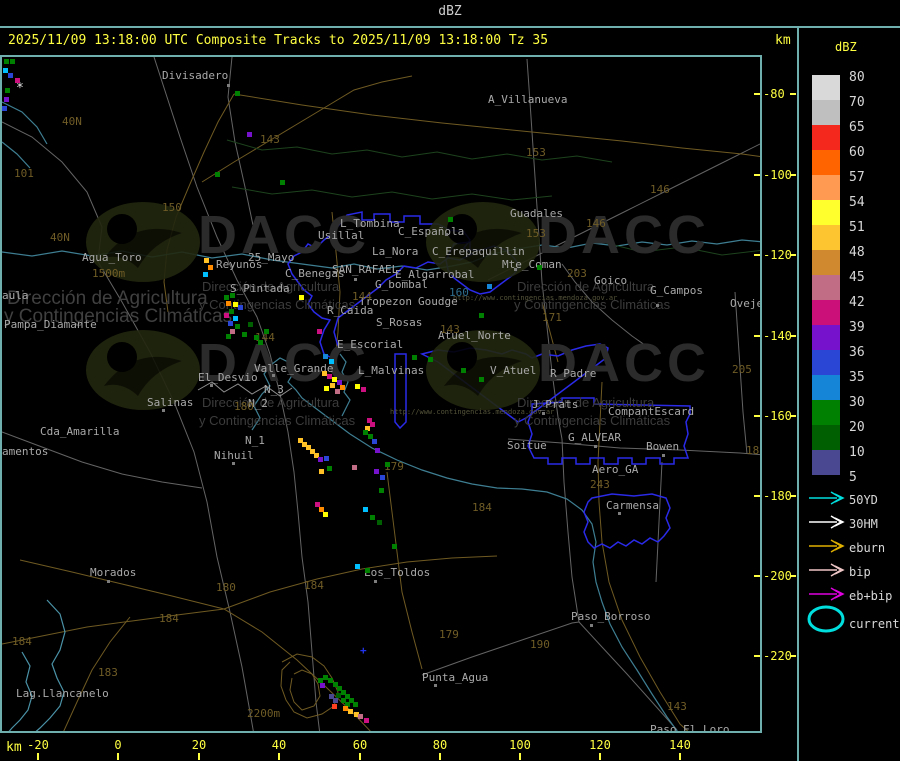 The width and height of the screenshot is (900, 761). I want to click on place-label: Usillal, so click(341, 235).